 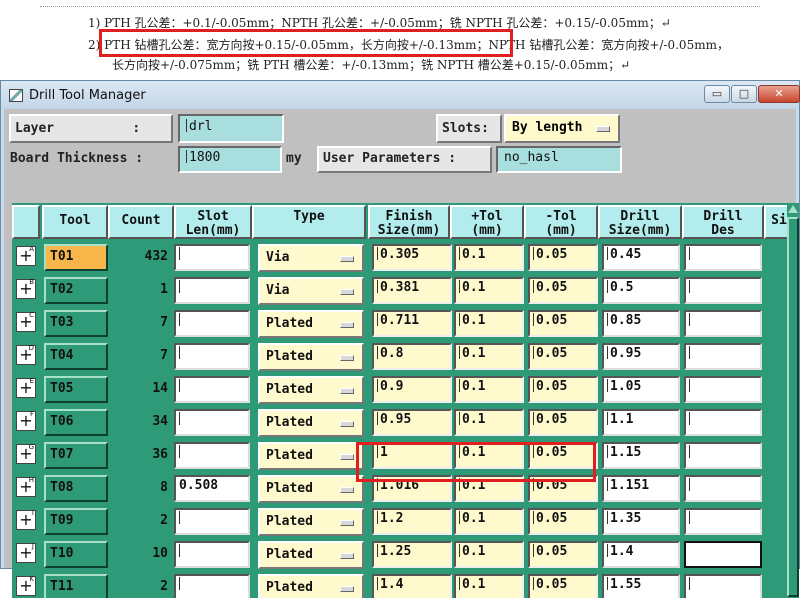 What do you see at coordinates (26, 420) in the screenshot?
I see `expand-plus-icon: + F` at bounding box center [26, 420].